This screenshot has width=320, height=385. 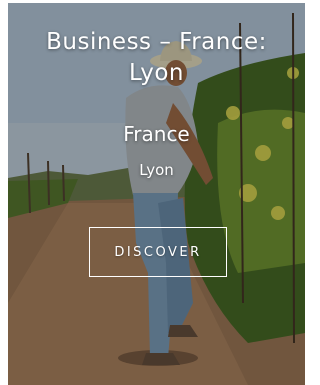 What do you see at coordinates (158, 252) in the screenshot?
I see `discover-button: DISCOVER` at bounding box center [158, 252].